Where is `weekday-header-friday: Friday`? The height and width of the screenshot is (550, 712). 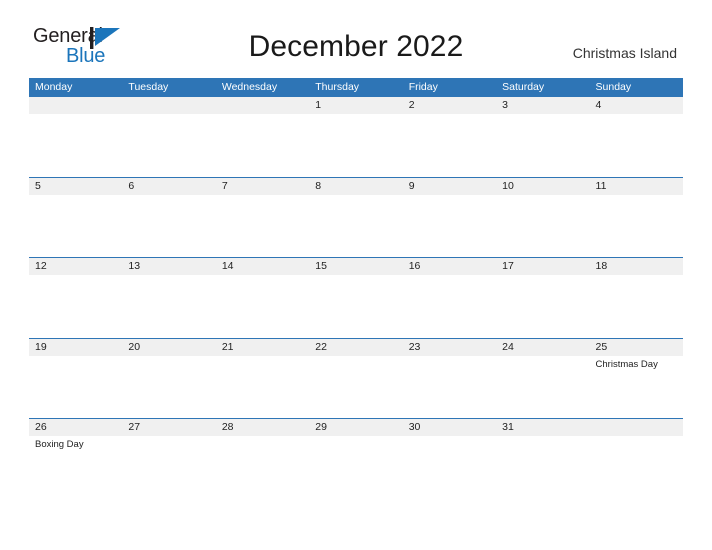 weekday-header-friday: Friday is located at coordinates (423, 87).